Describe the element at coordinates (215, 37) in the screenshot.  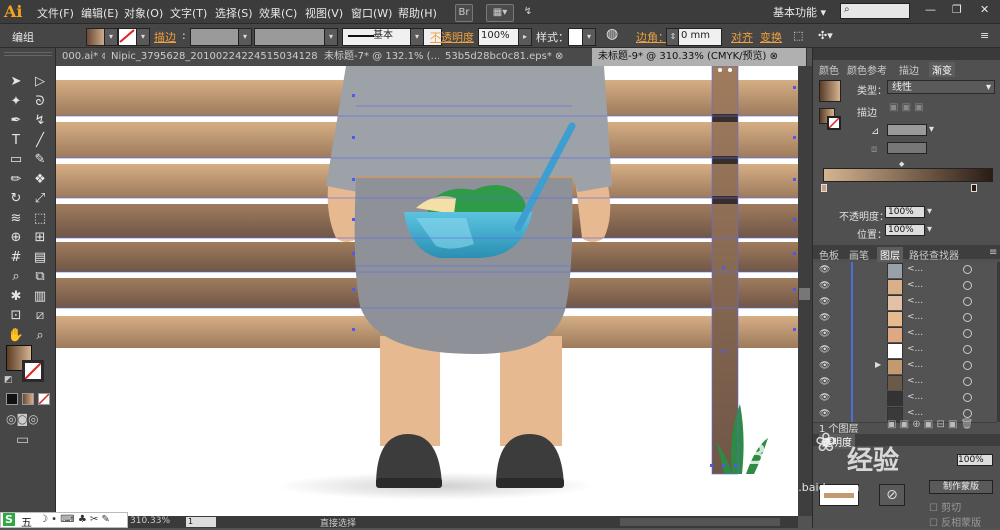
I see `stroke-weight-field` at that location.